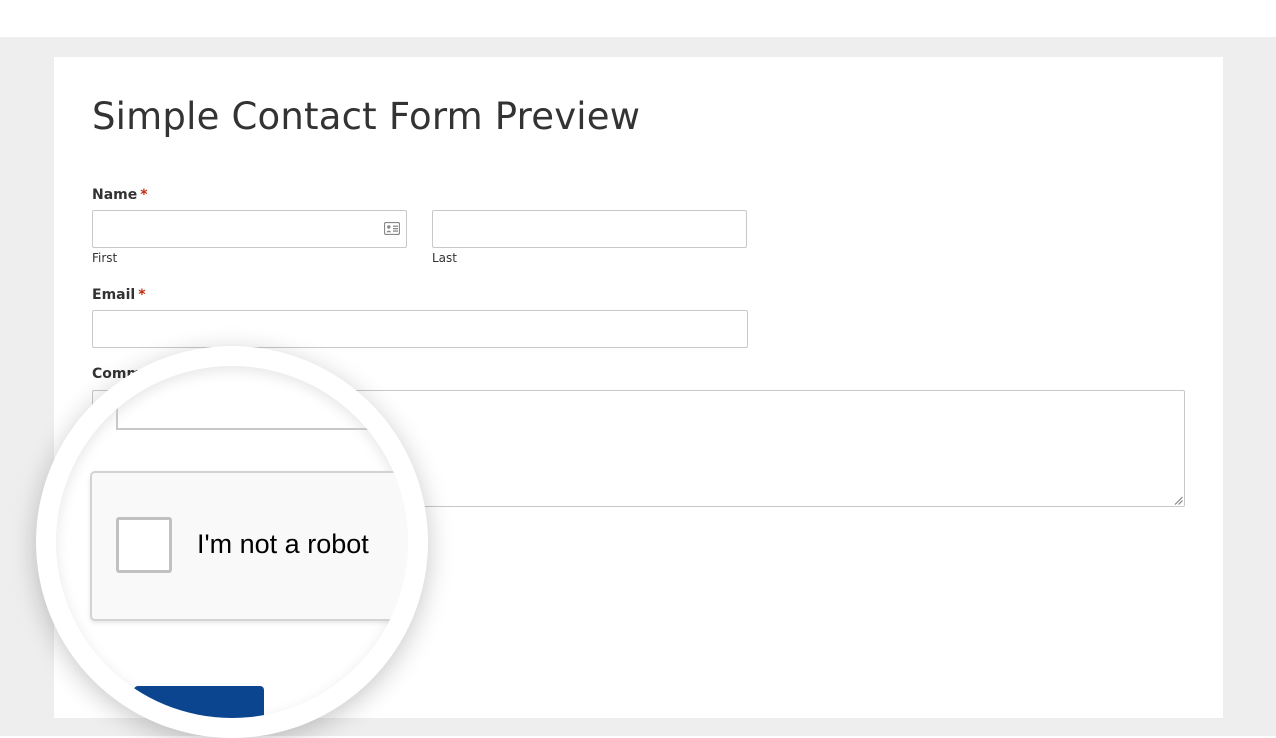 This screenshot has width=1276, height=738. Describe the element at coordinates (199, 702) in the screenshot. I see `submit-button` at that location.